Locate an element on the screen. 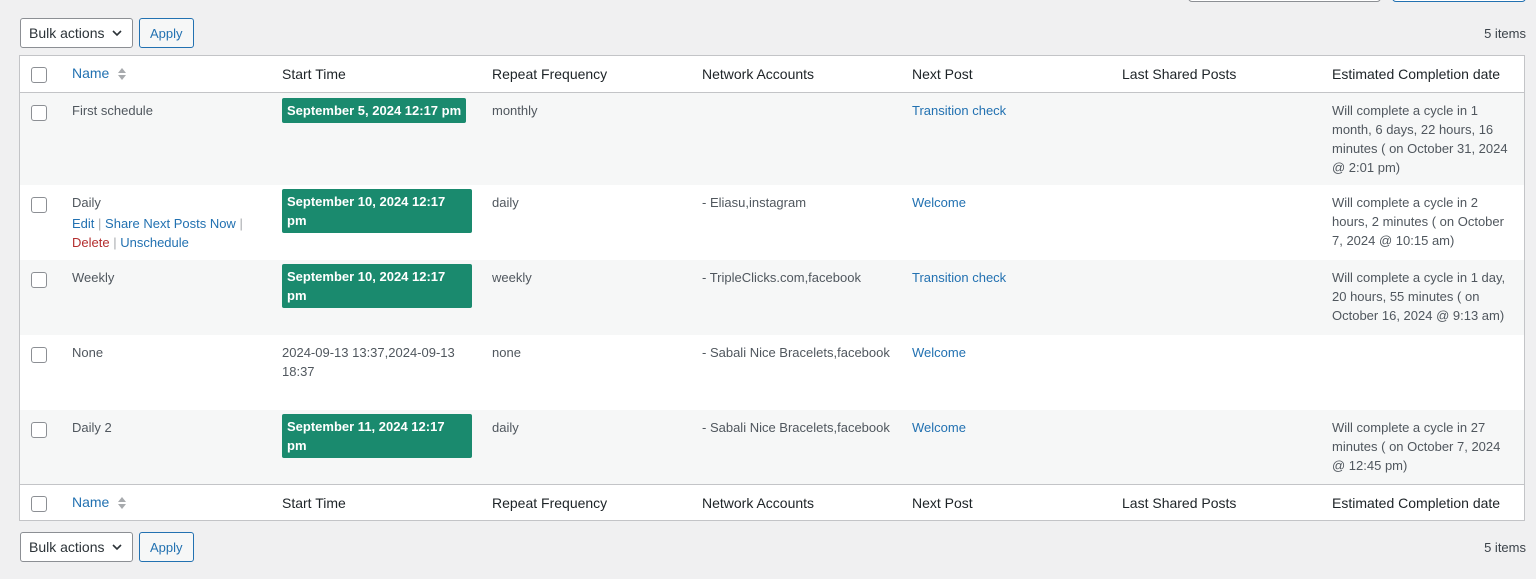  repeat-frequency: weekly is located at coordinates (587, 297).